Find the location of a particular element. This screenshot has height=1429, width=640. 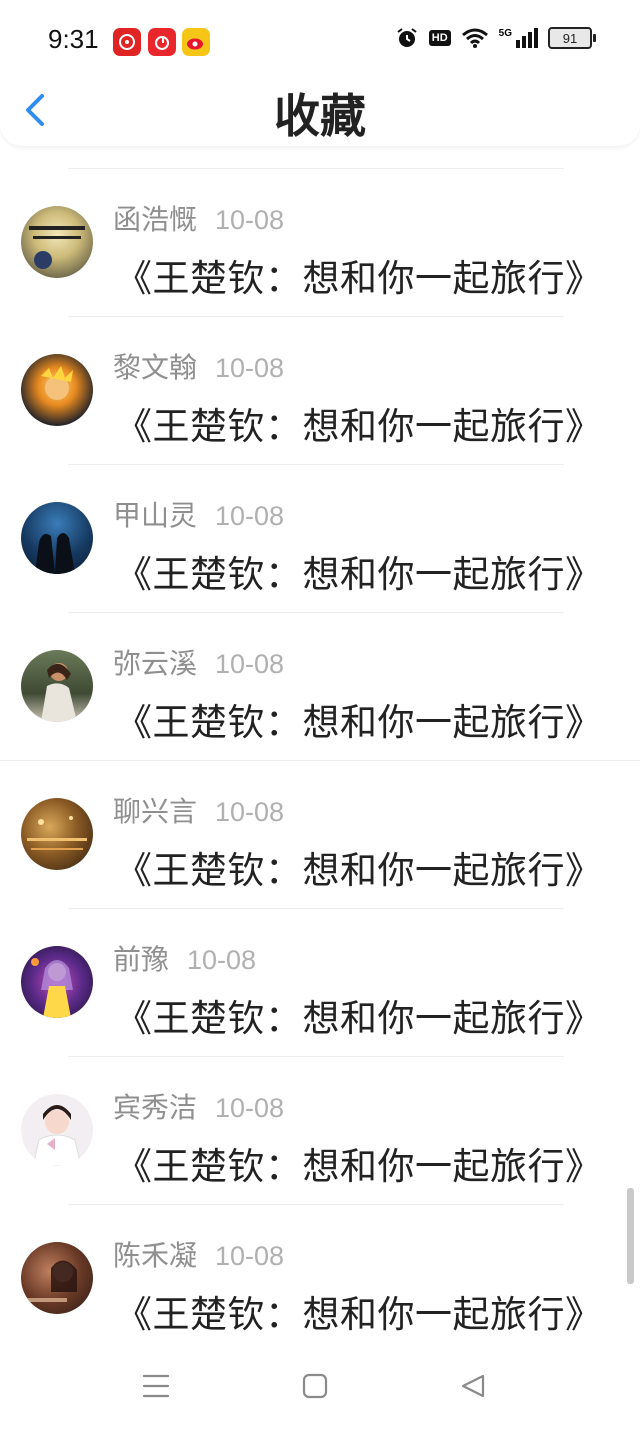

list-item: 聊兴言 10-08 《王楚钦：想和你一起旅行》 is located at coordinates (320, 836).